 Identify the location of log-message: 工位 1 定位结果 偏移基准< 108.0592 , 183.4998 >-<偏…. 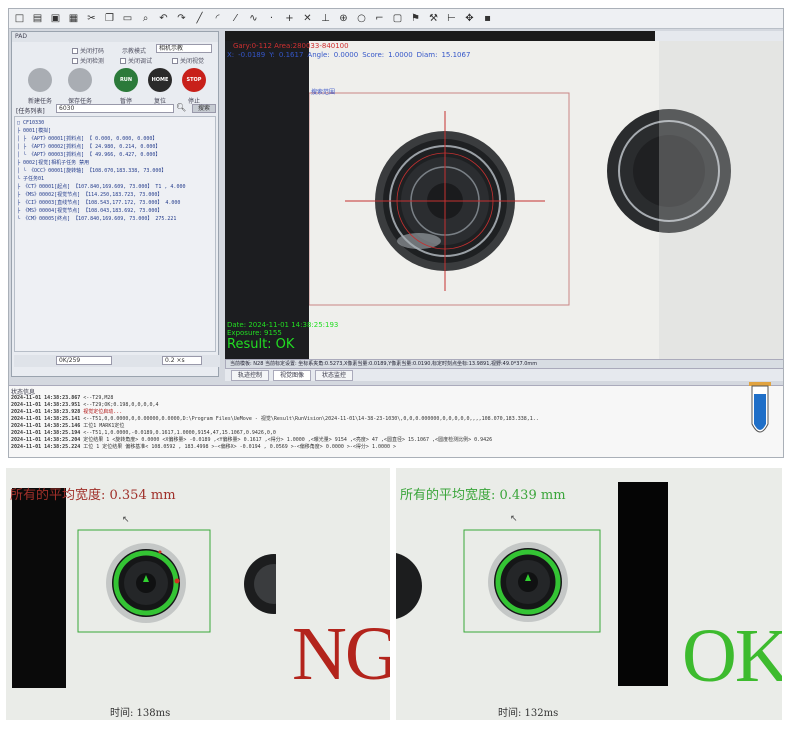
(240, 447).